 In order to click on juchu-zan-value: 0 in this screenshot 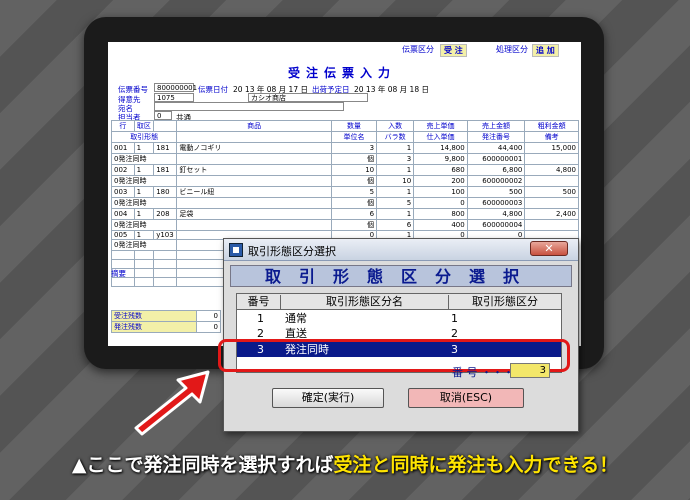, I will do `click(208, 316)`.